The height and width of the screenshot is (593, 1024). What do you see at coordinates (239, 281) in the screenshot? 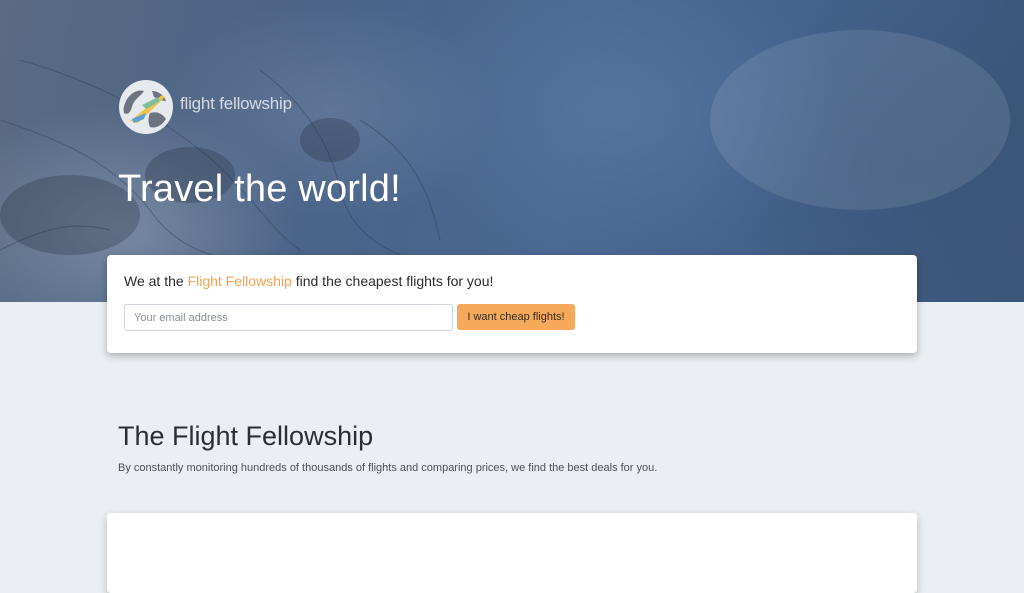
I see `intro-highlight: Flight Fellowship` at bounding box center [239, 281].